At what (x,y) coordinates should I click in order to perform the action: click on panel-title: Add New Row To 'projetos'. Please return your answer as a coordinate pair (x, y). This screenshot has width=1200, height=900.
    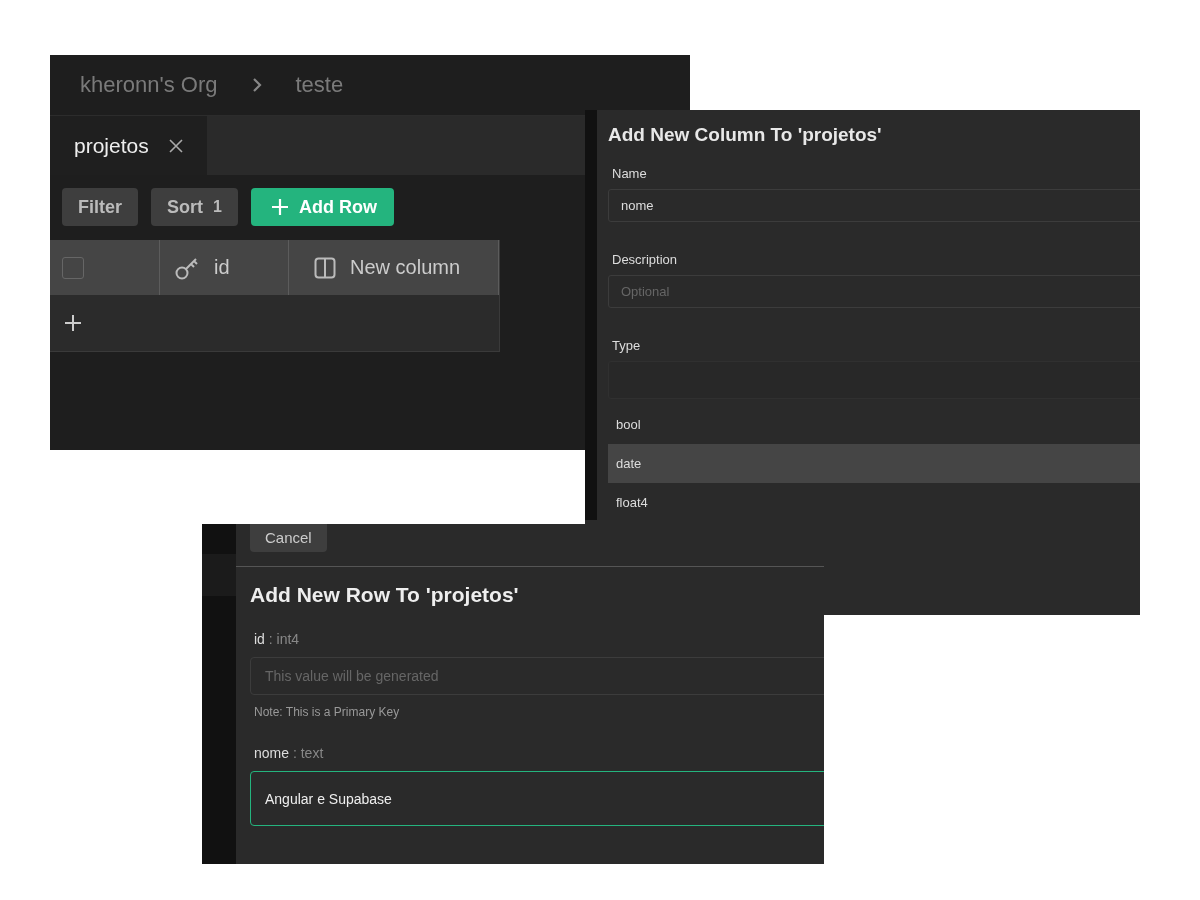
    Looking at the image, I should click on (385, 595).